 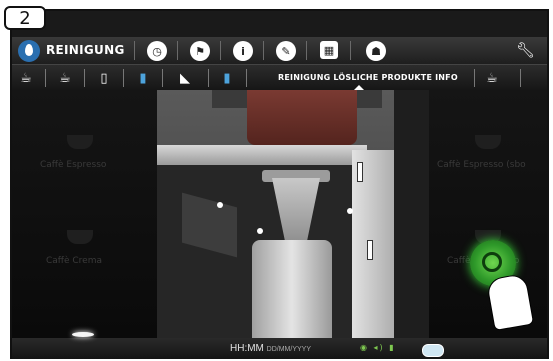 I want to click on clock-readout: HH:MM DD/MM/YYYY, so click(x=270, y=348).